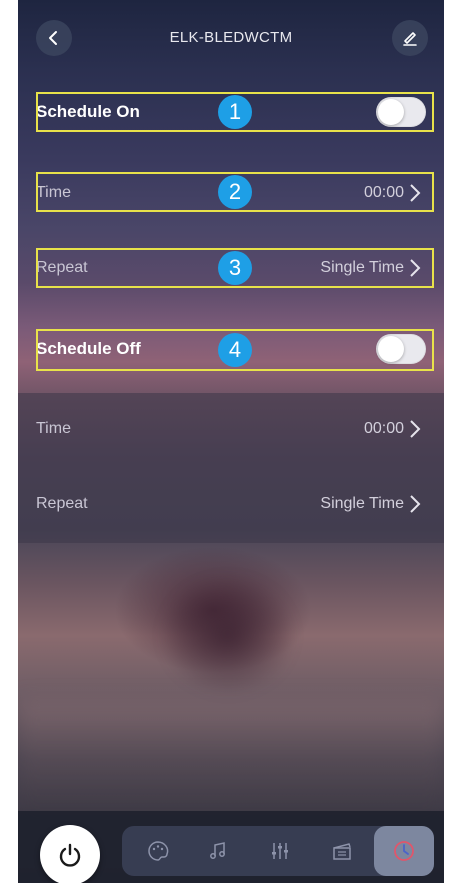  Describe the element at coordinates (62, 503) in the screenshot. I see `schedule-off-repeat-label: Repeat` at that location.